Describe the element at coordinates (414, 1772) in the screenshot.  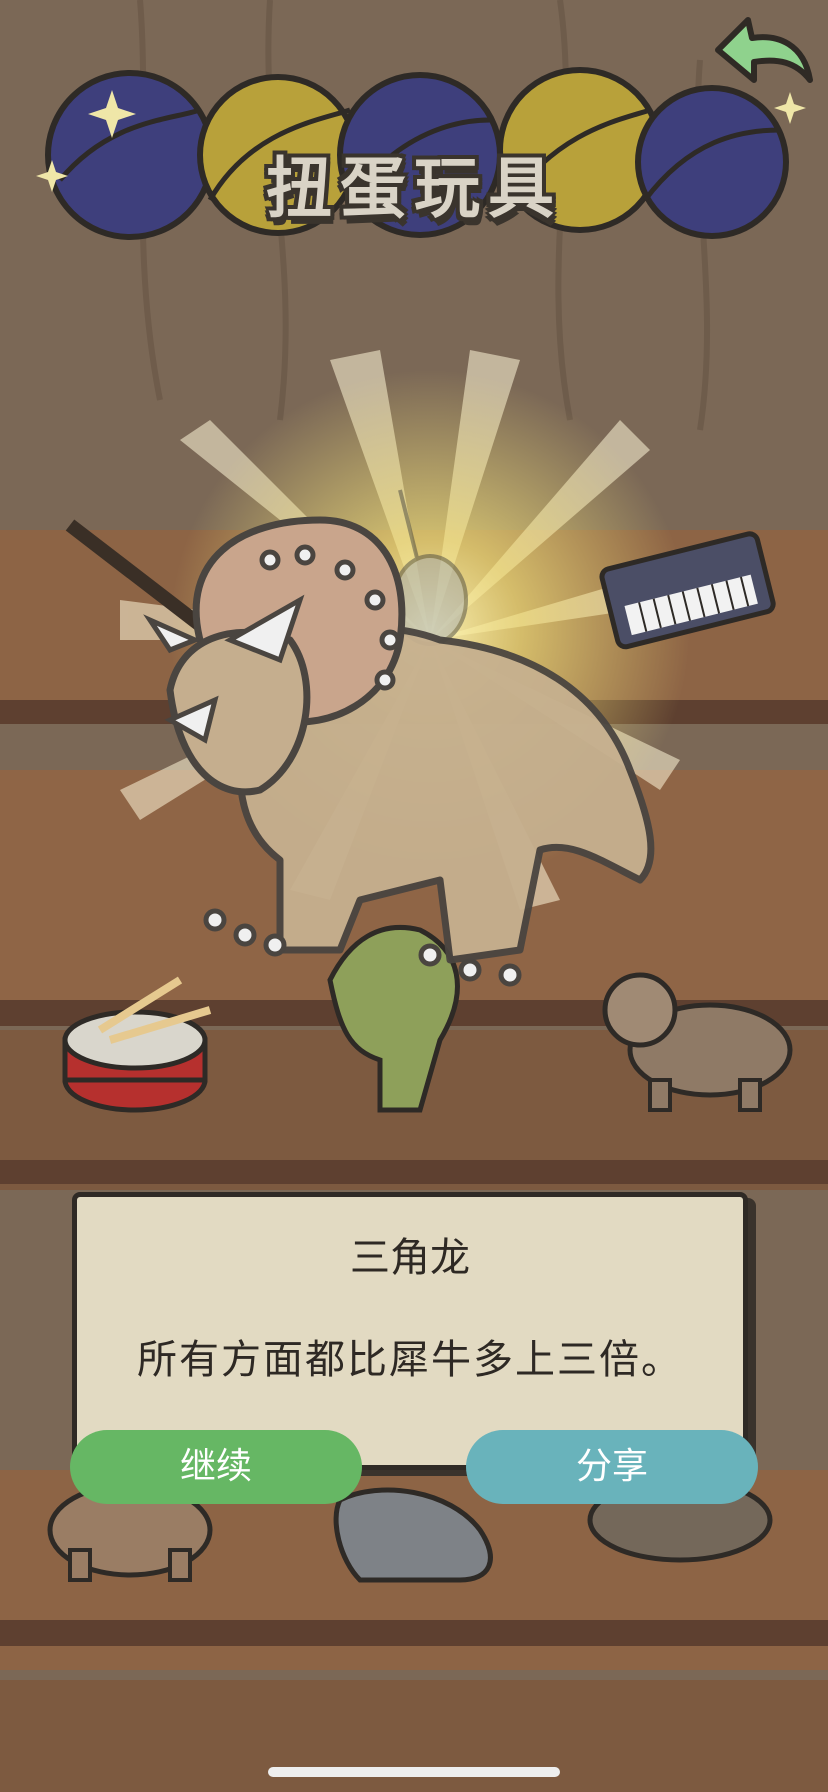
I see `home-indicator` at that location.